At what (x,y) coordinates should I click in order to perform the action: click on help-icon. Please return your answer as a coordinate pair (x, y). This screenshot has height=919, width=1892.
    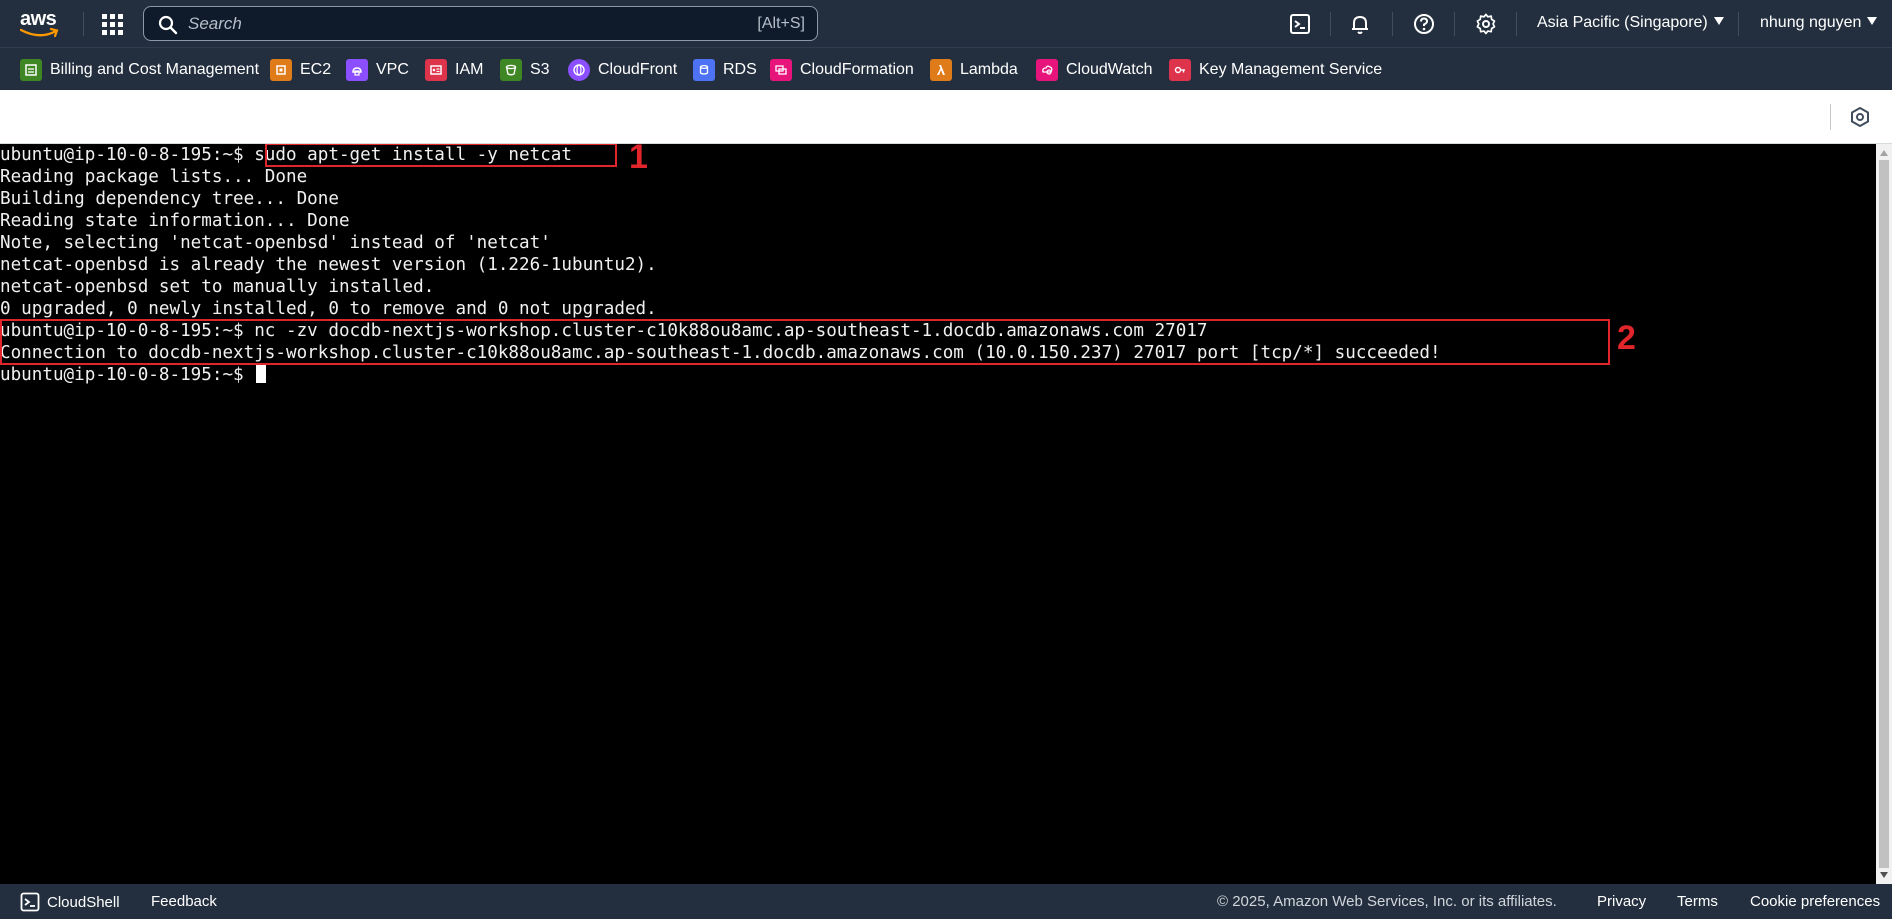
    Looking at the image, I should click on (1424, 24).